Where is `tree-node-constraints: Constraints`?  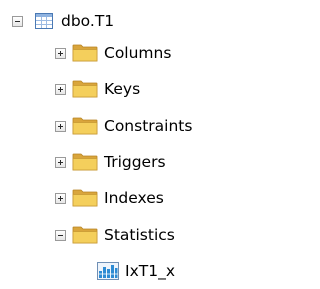 tree-node-constraints: Constraints is located at coordinates (123, 126).